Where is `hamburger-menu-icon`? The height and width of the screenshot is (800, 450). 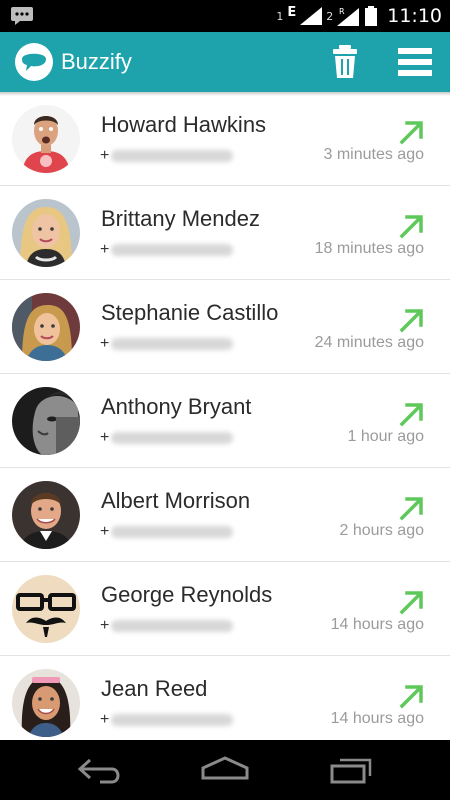
hamburger-menu-icon is located at coordinates (415, 62).